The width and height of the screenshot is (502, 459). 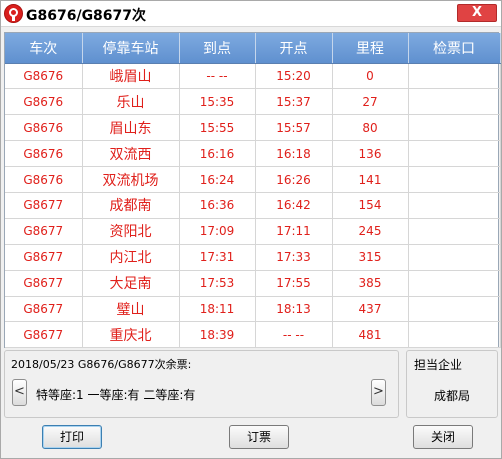 I want to click on station-cell: 大足南, so click(x=131, y=283).